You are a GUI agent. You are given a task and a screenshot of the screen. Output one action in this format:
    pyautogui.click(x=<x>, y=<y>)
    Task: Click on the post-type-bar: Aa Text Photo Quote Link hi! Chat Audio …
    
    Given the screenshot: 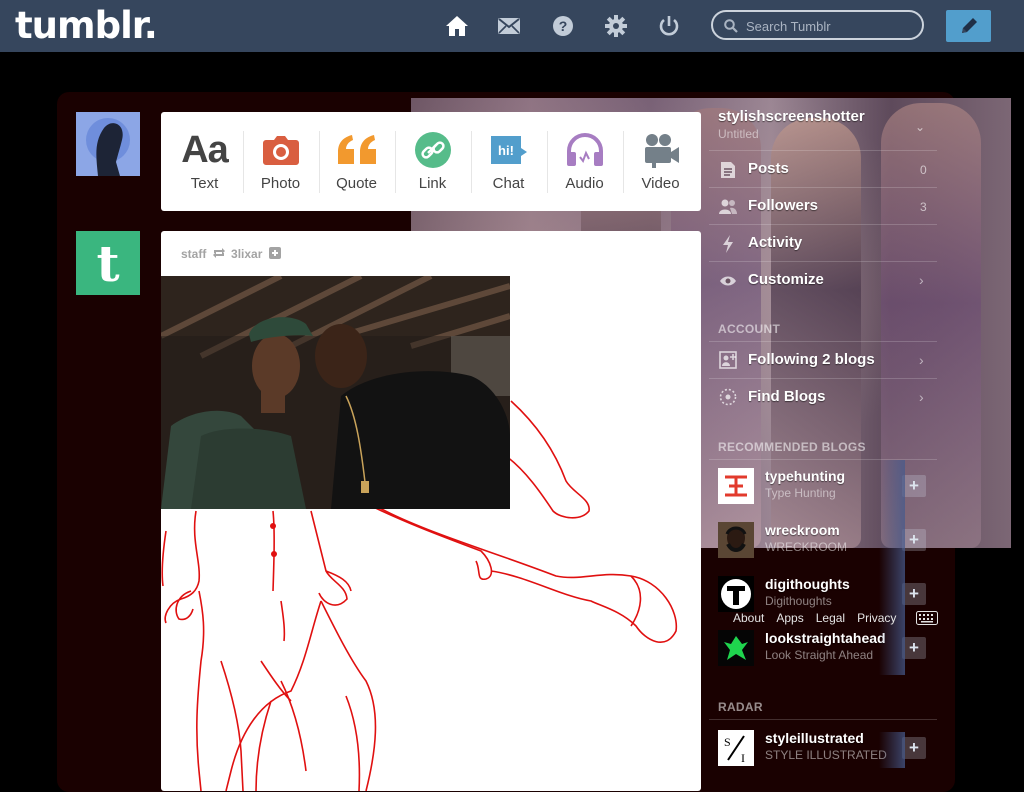 What is the action you would take?
    pyautogui.click(x=431, y=161)
    